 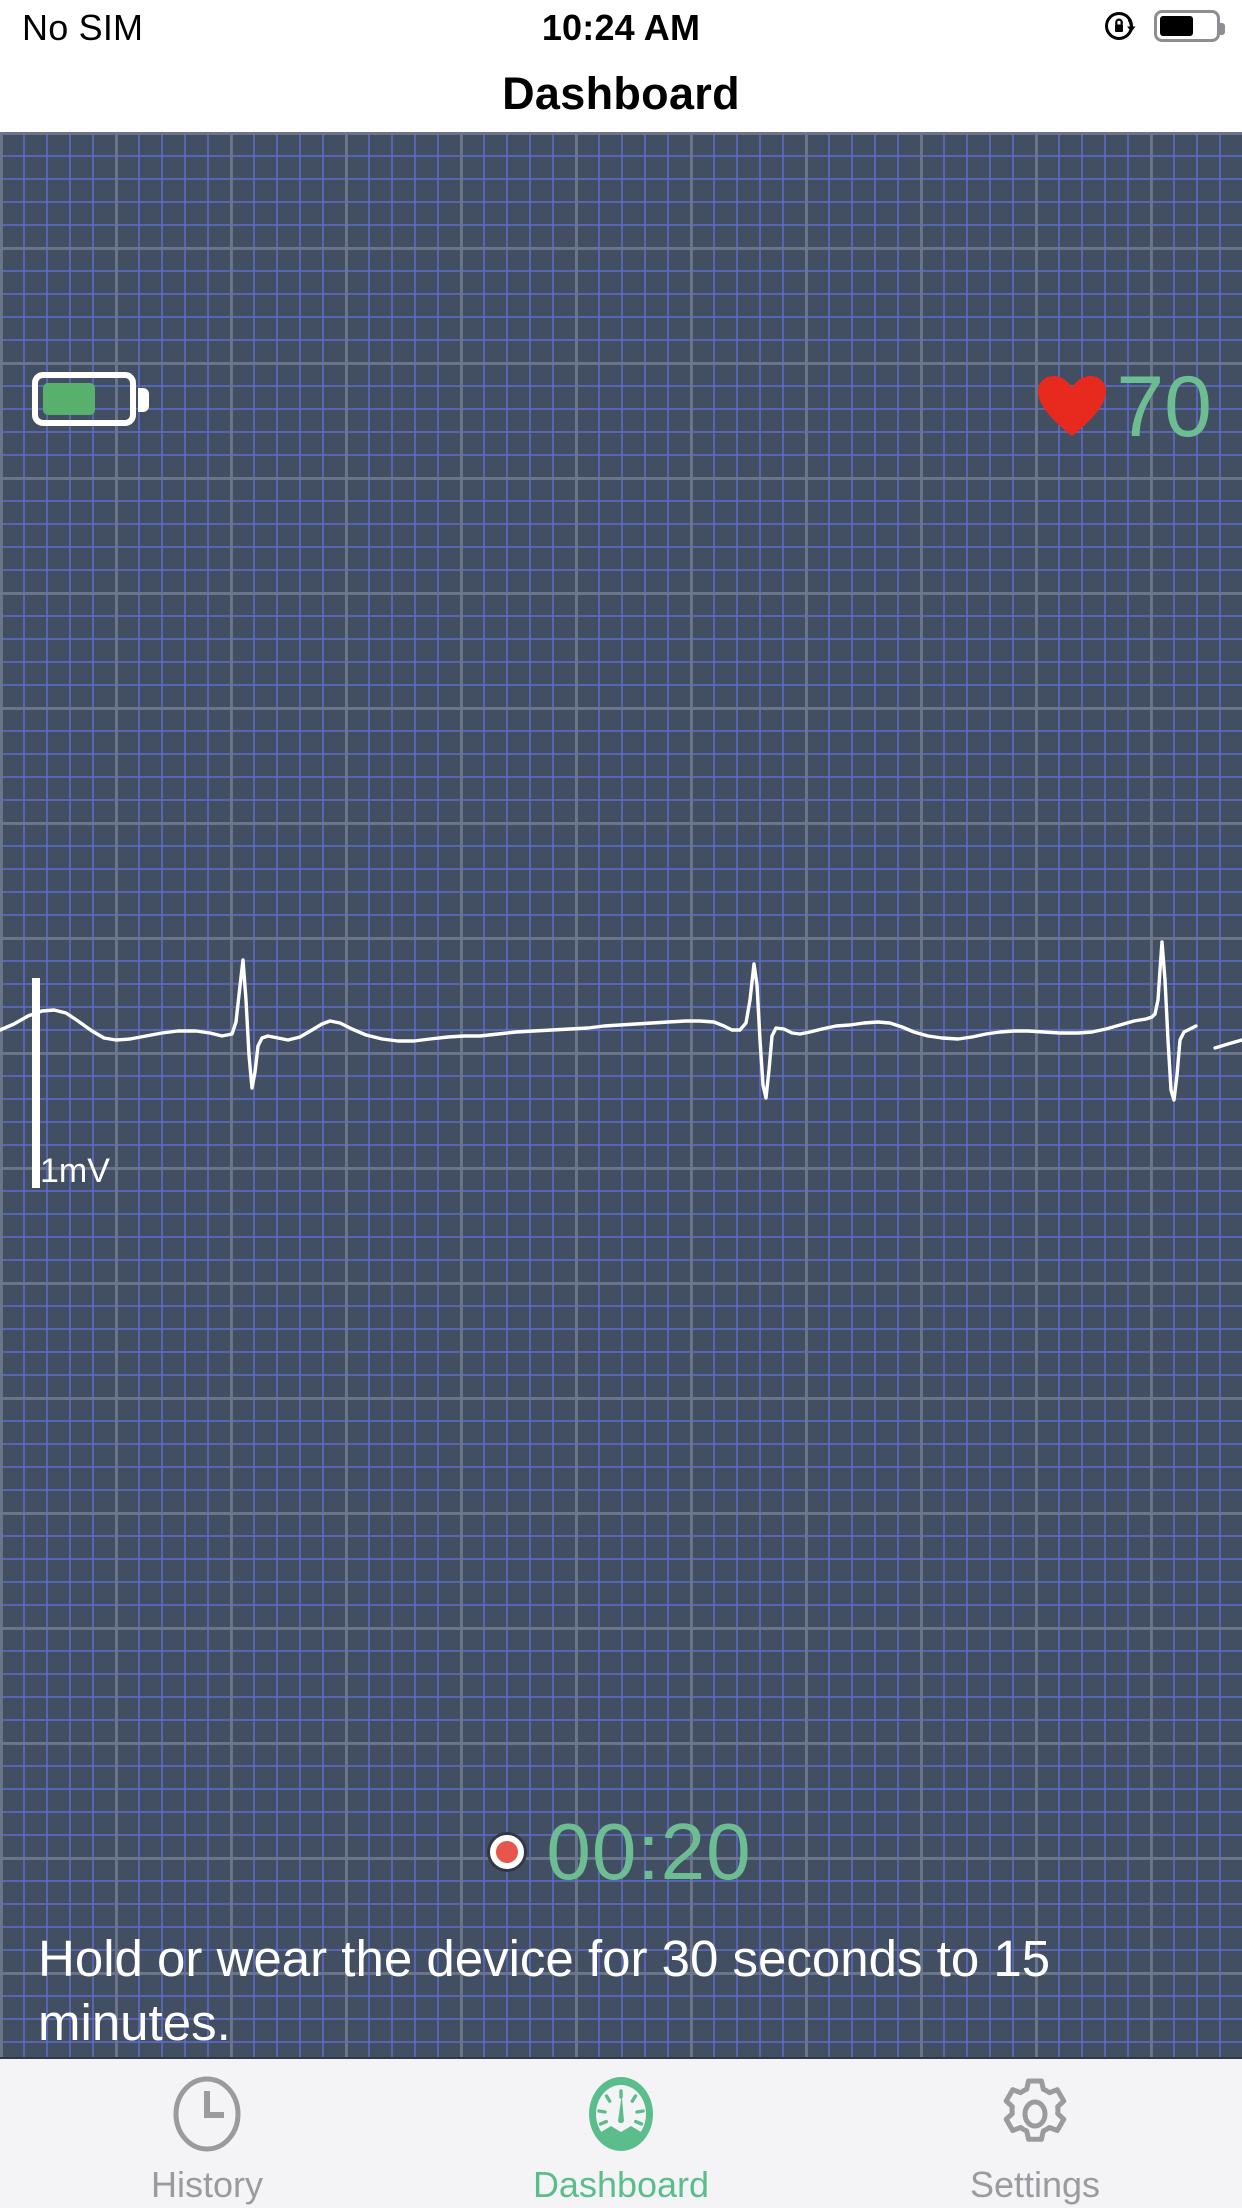 I want to click on gear-icon, so click(x=1035, y=2110).